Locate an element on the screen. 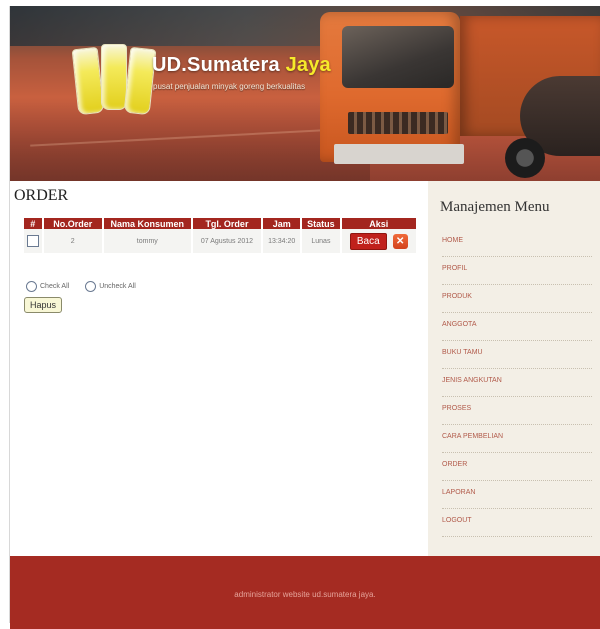  column-header-no-order: No.Order is located at coordinates (72, 223).